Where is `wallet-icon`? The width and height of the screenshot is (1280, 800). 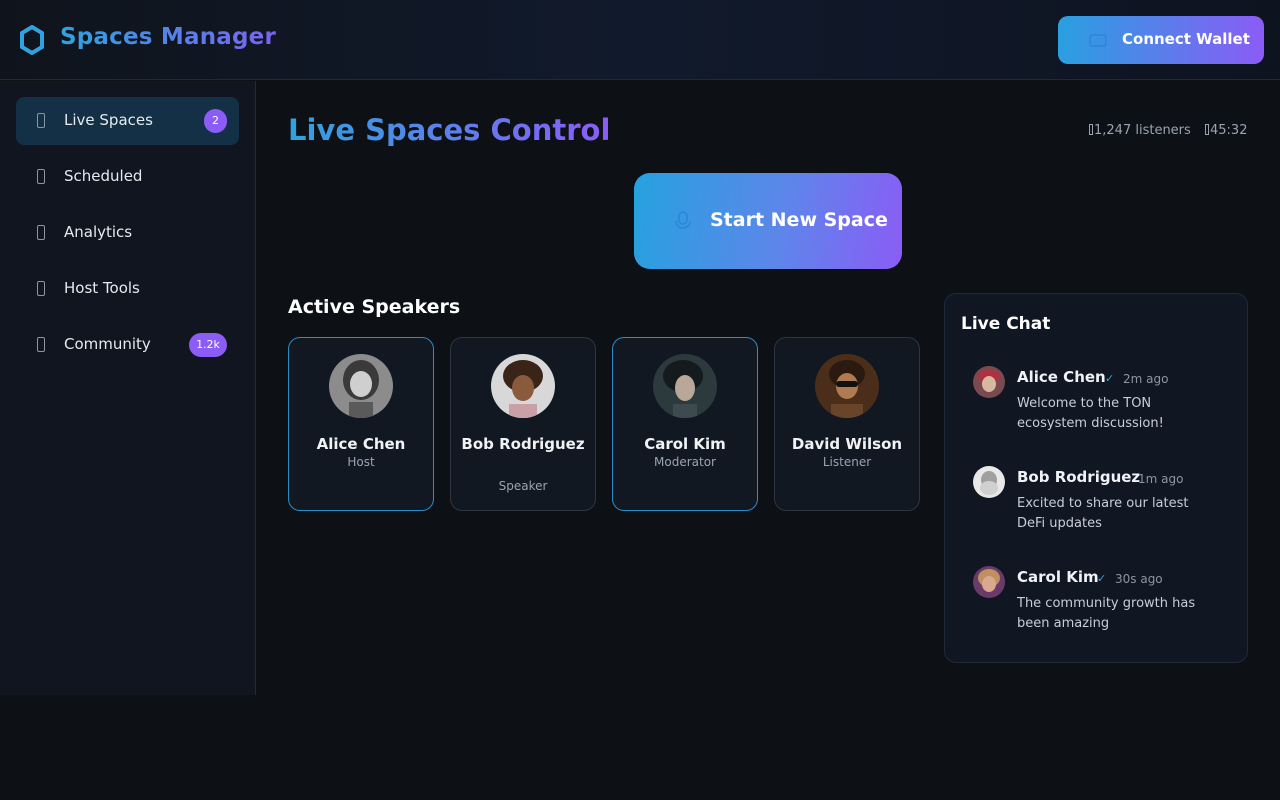 wallet-icon is located at coordinates (1098, 40).